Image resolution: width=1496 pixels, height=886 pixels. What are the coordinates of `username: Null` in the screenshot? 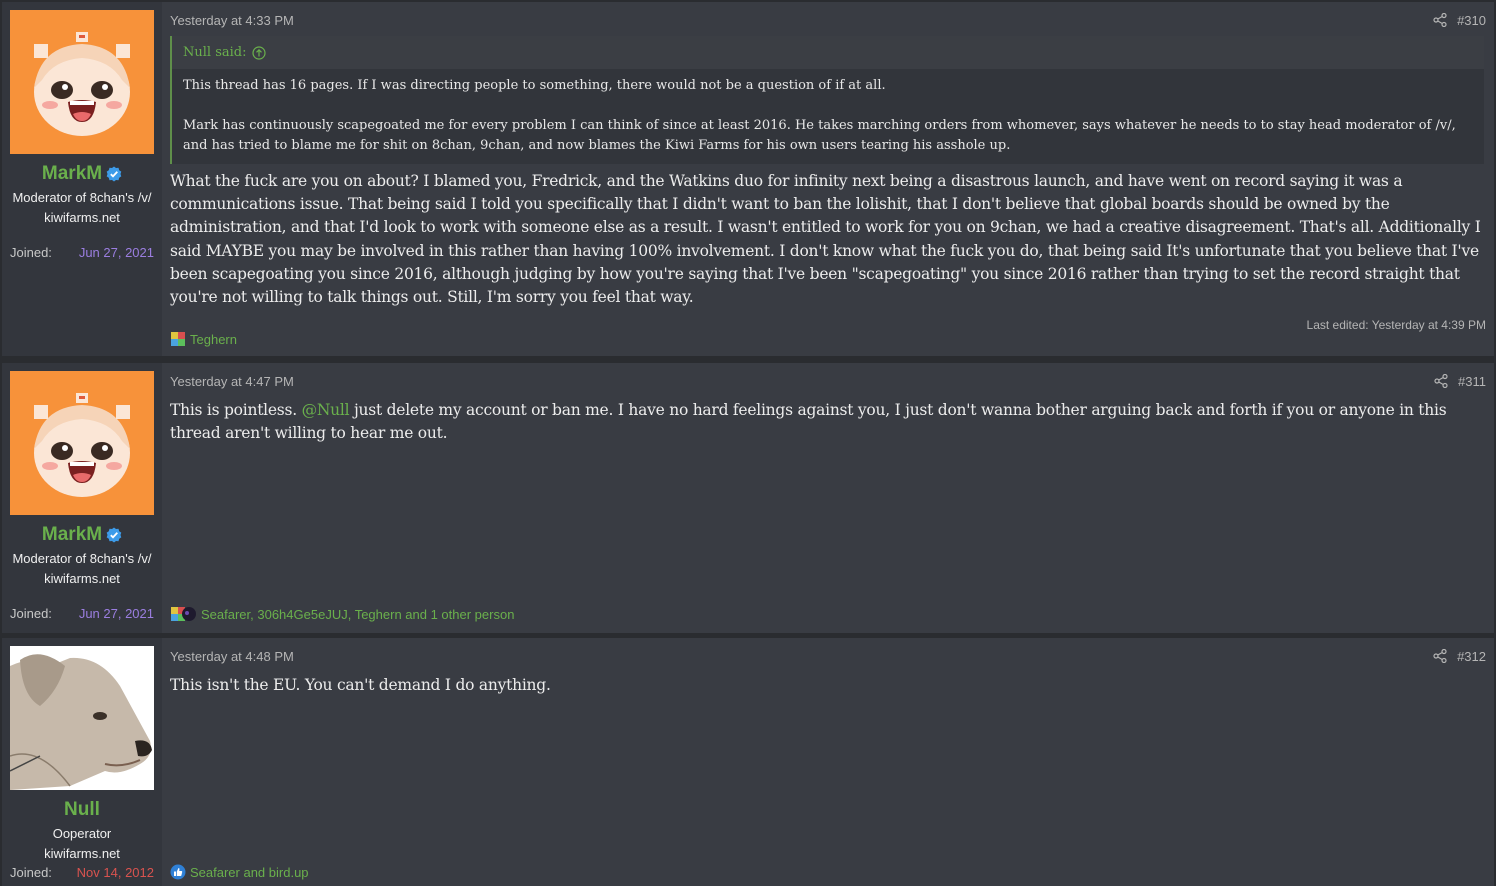 It's located at (82, 810).